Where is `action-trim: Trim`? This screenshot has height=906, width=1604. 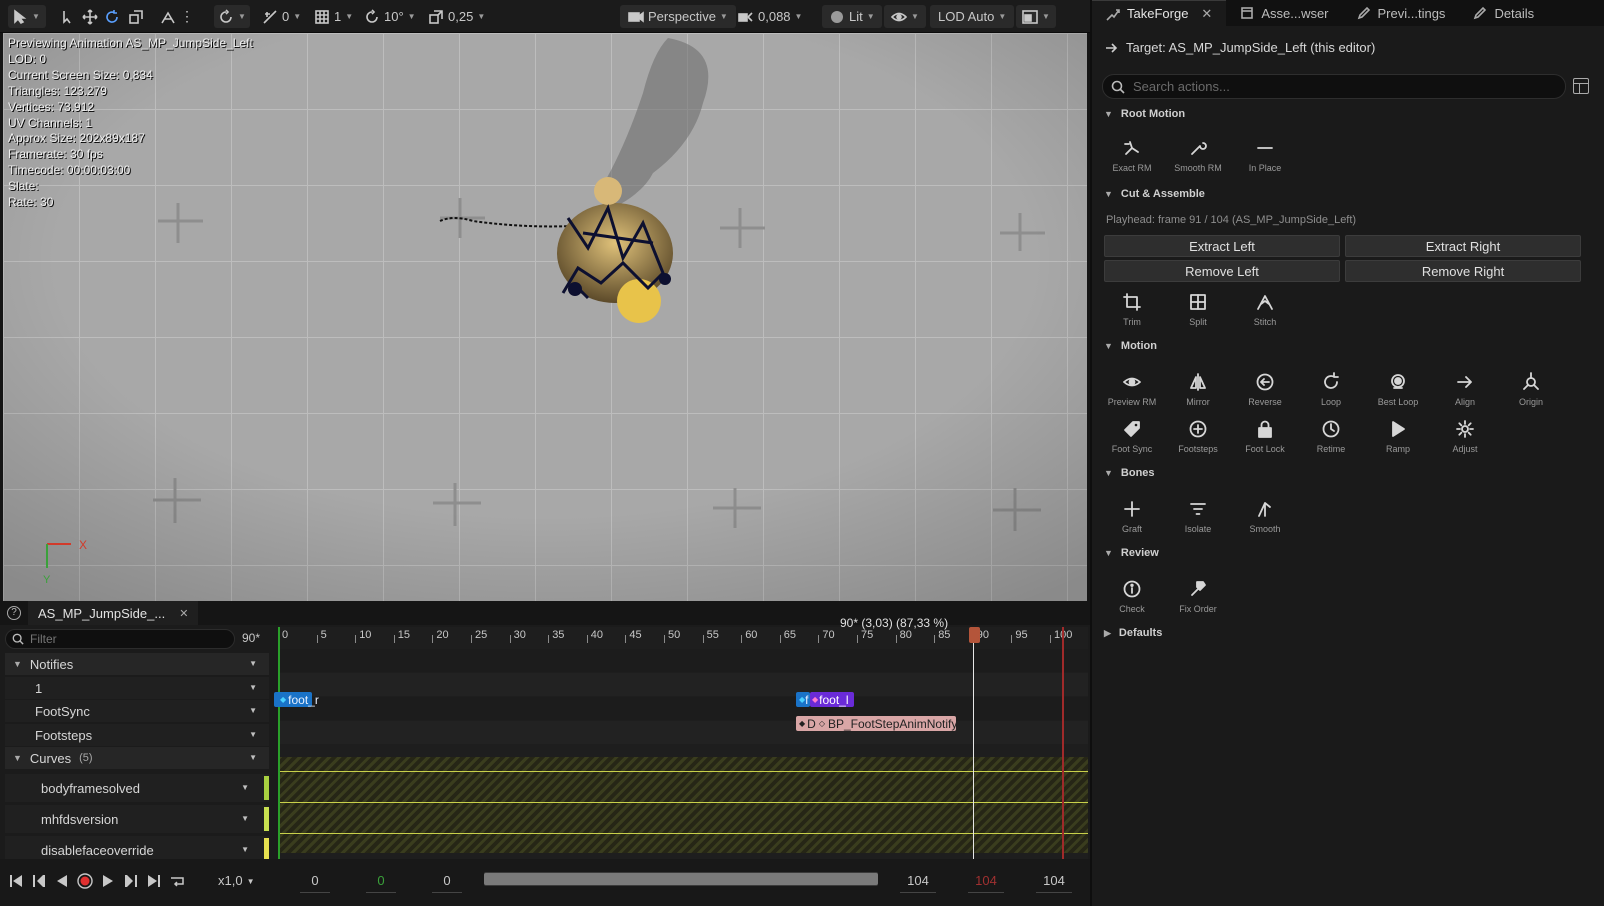 action-trim: Trim is located at coordinates (1132, 314).